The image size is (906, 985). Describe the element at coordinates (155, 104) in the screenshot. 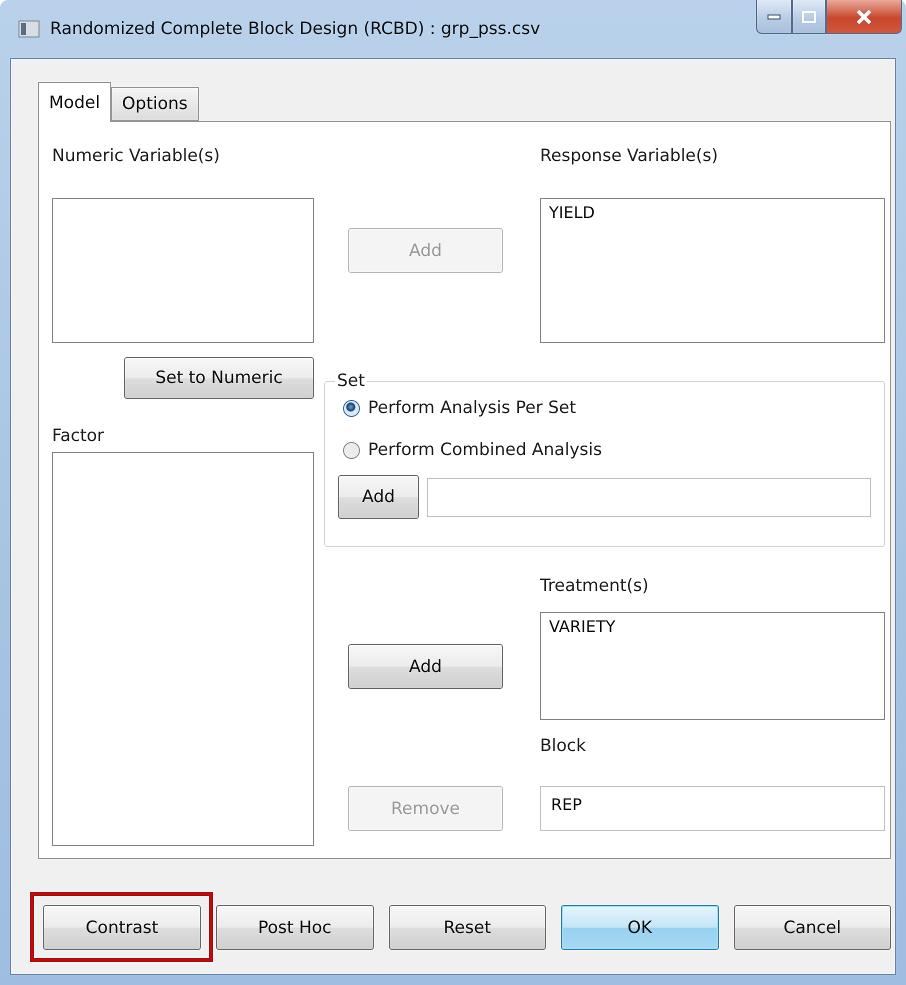

I see `tab: Options` at that location.